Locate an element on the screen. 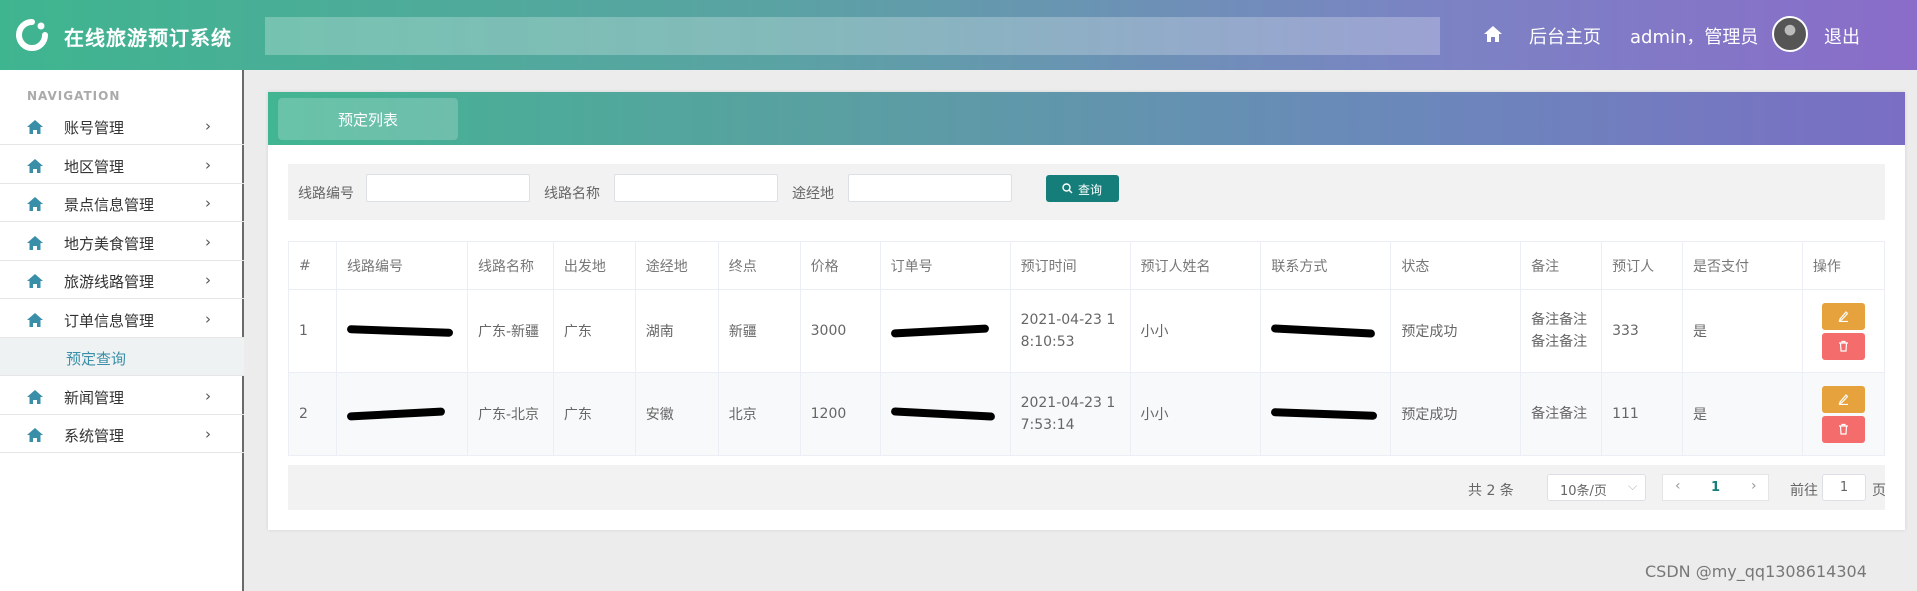 Image resolution: width=1917 pixels, height=591 pixels. route-no-input is located at coordinates (448, 188).